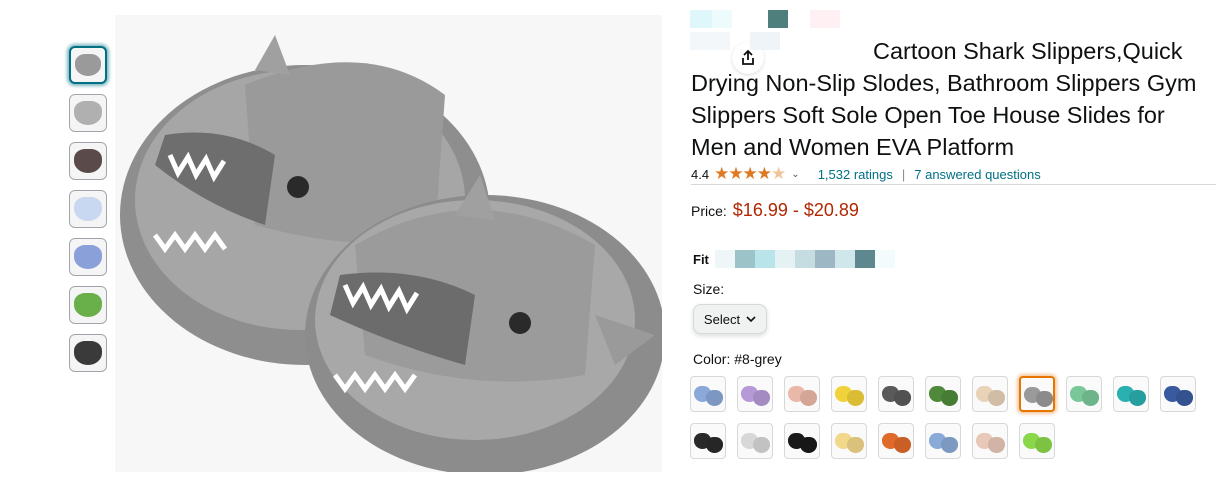  What do you see at coordinates (977, 174) in the screenshot?
I see `answered-questions-link: 7 answered questions` at bounding box center [977, 174].